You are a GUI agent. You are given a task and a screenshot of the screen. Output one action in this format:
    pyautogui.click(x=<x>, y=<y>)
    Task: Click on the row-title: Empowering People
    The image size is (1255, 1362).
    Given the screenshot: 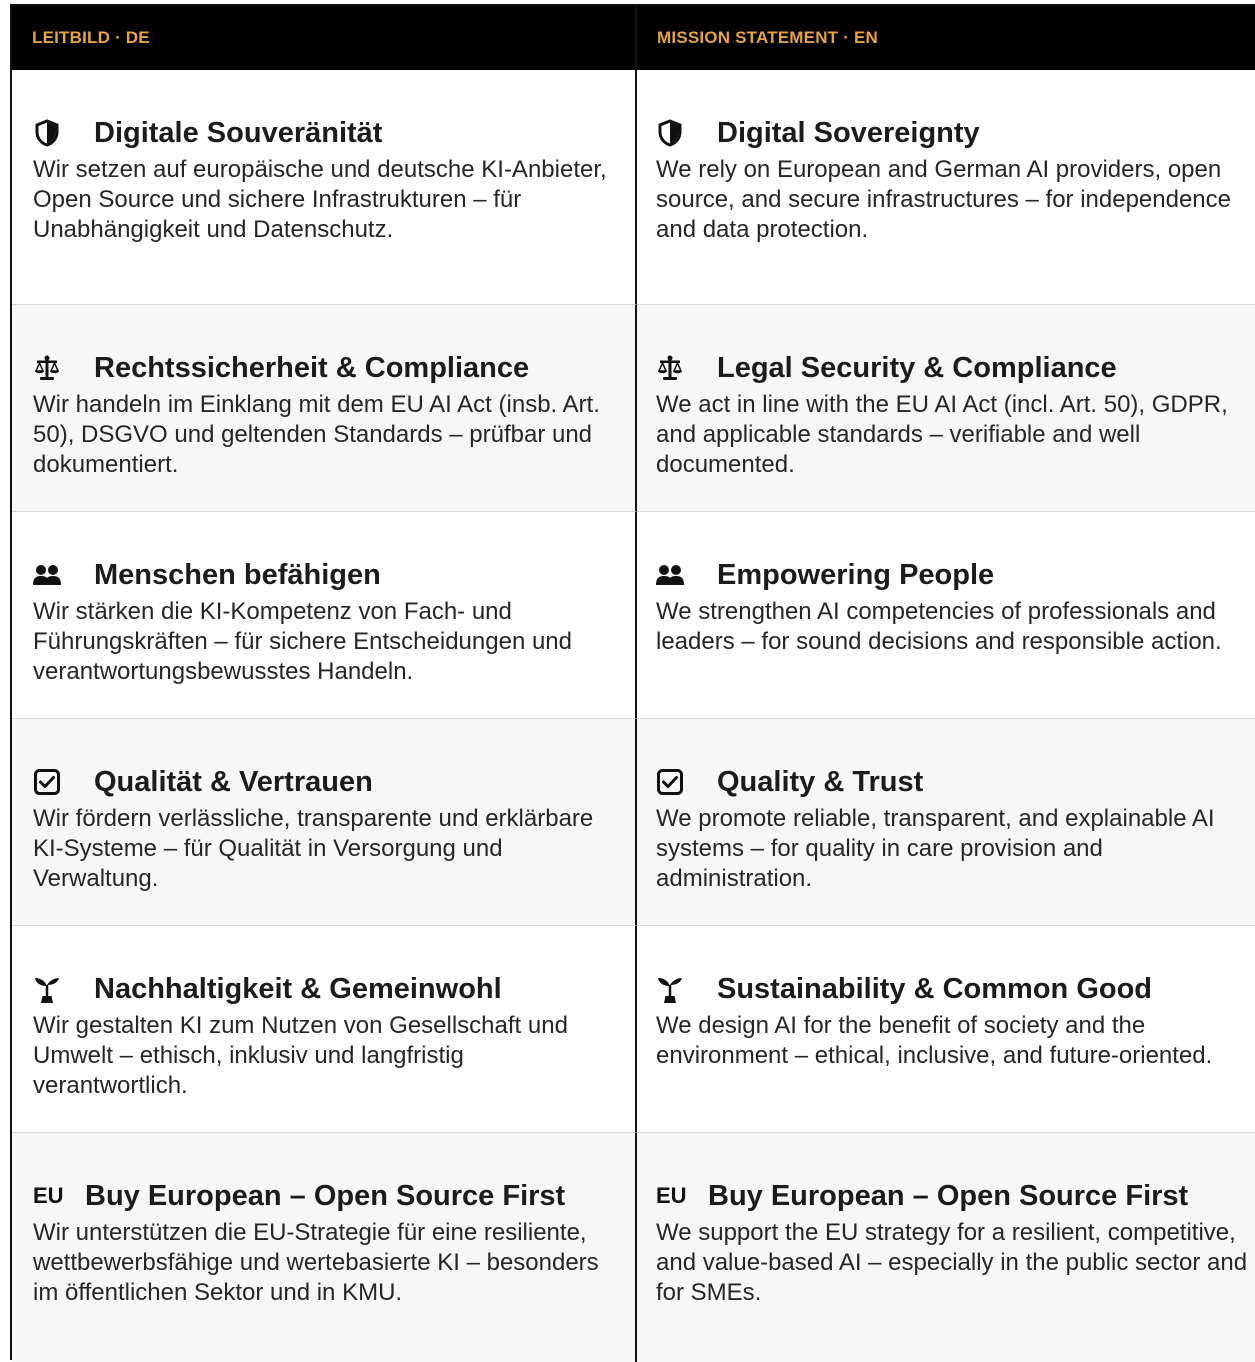 What is the action you would take?
    pyautogui.click(x=955, y=575)
    